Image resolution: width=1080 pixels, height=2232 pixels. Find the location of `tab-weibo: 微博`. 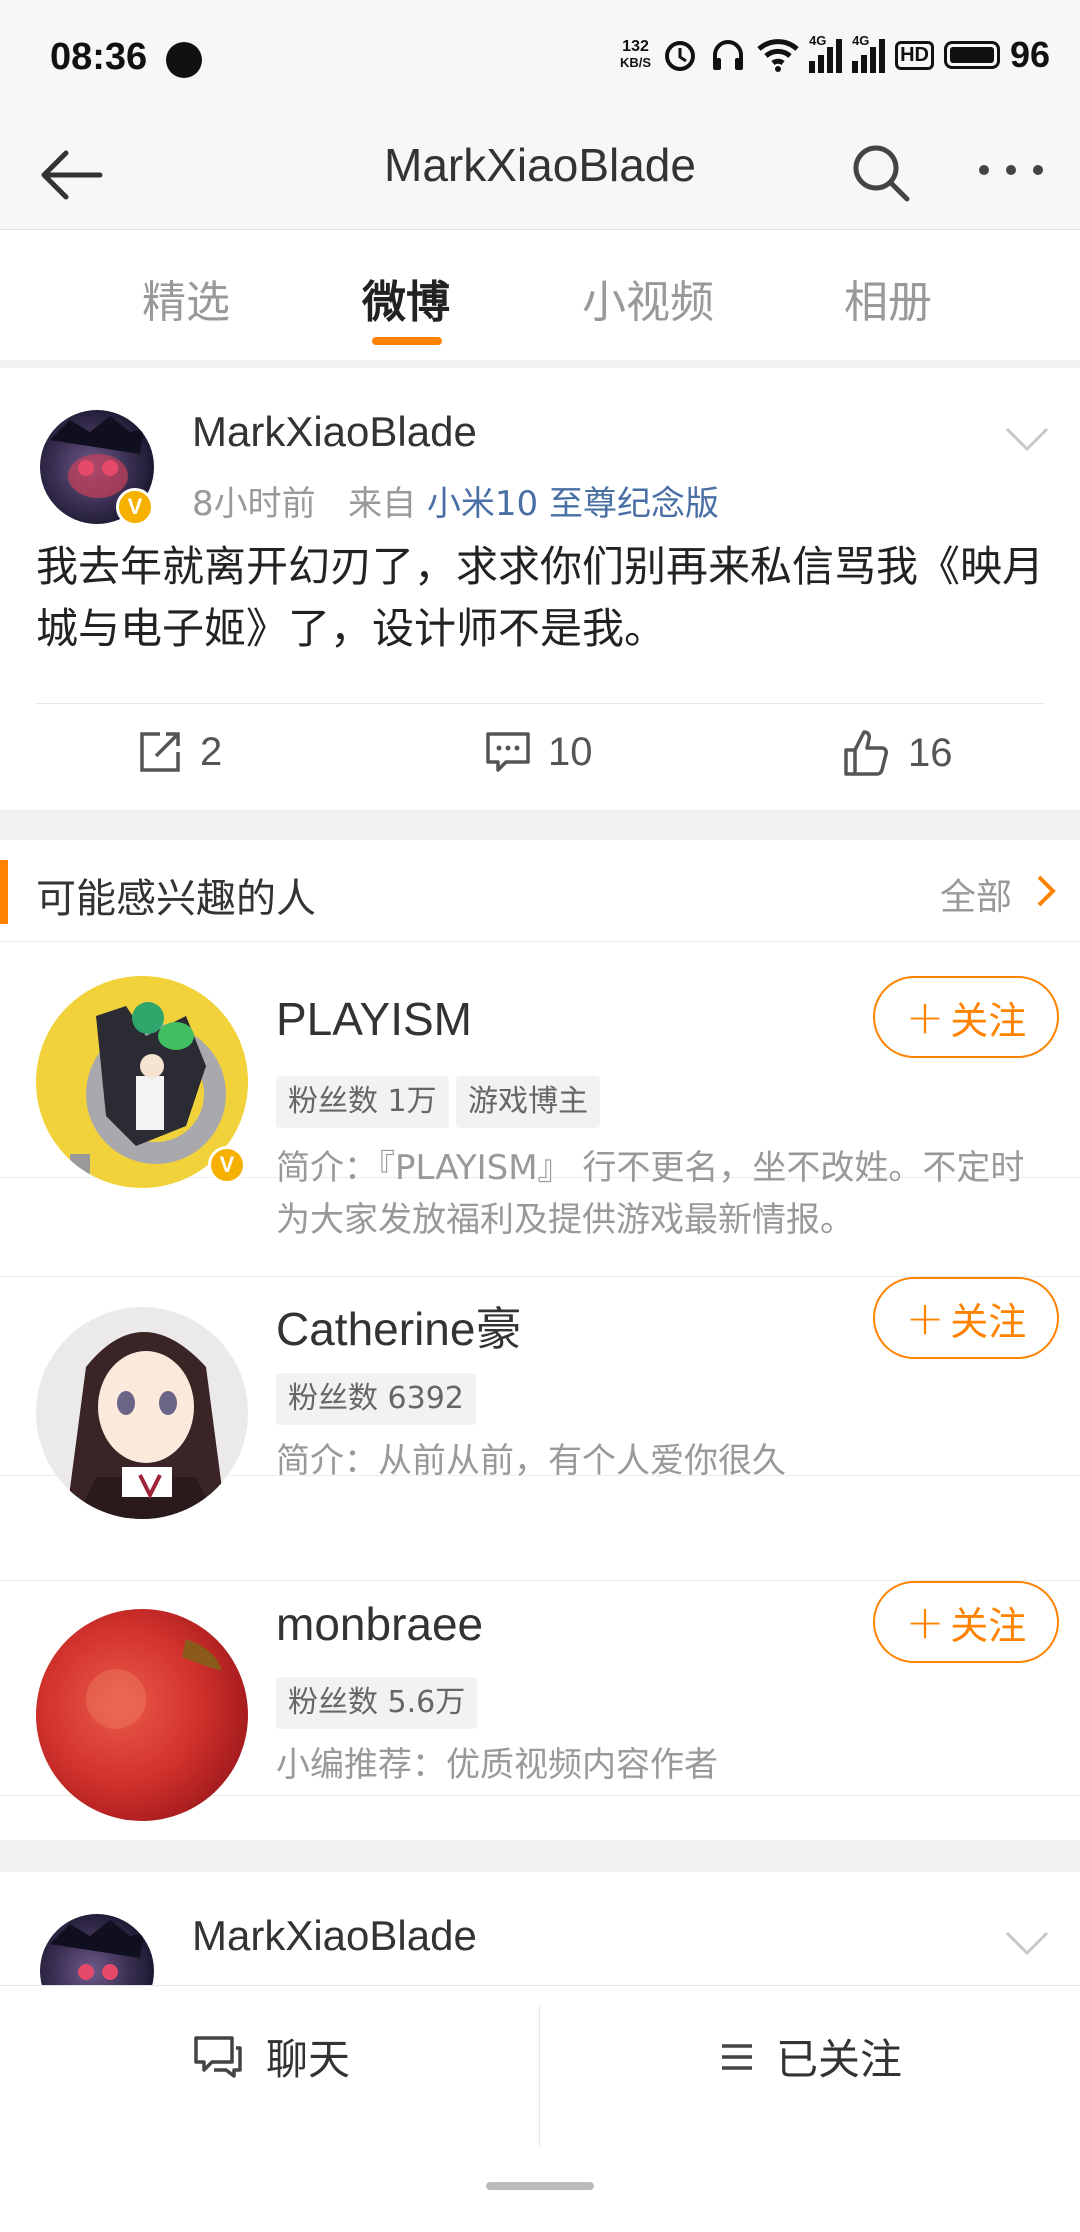

tab-weibo: 微博 is located at coordinates (406, 298).